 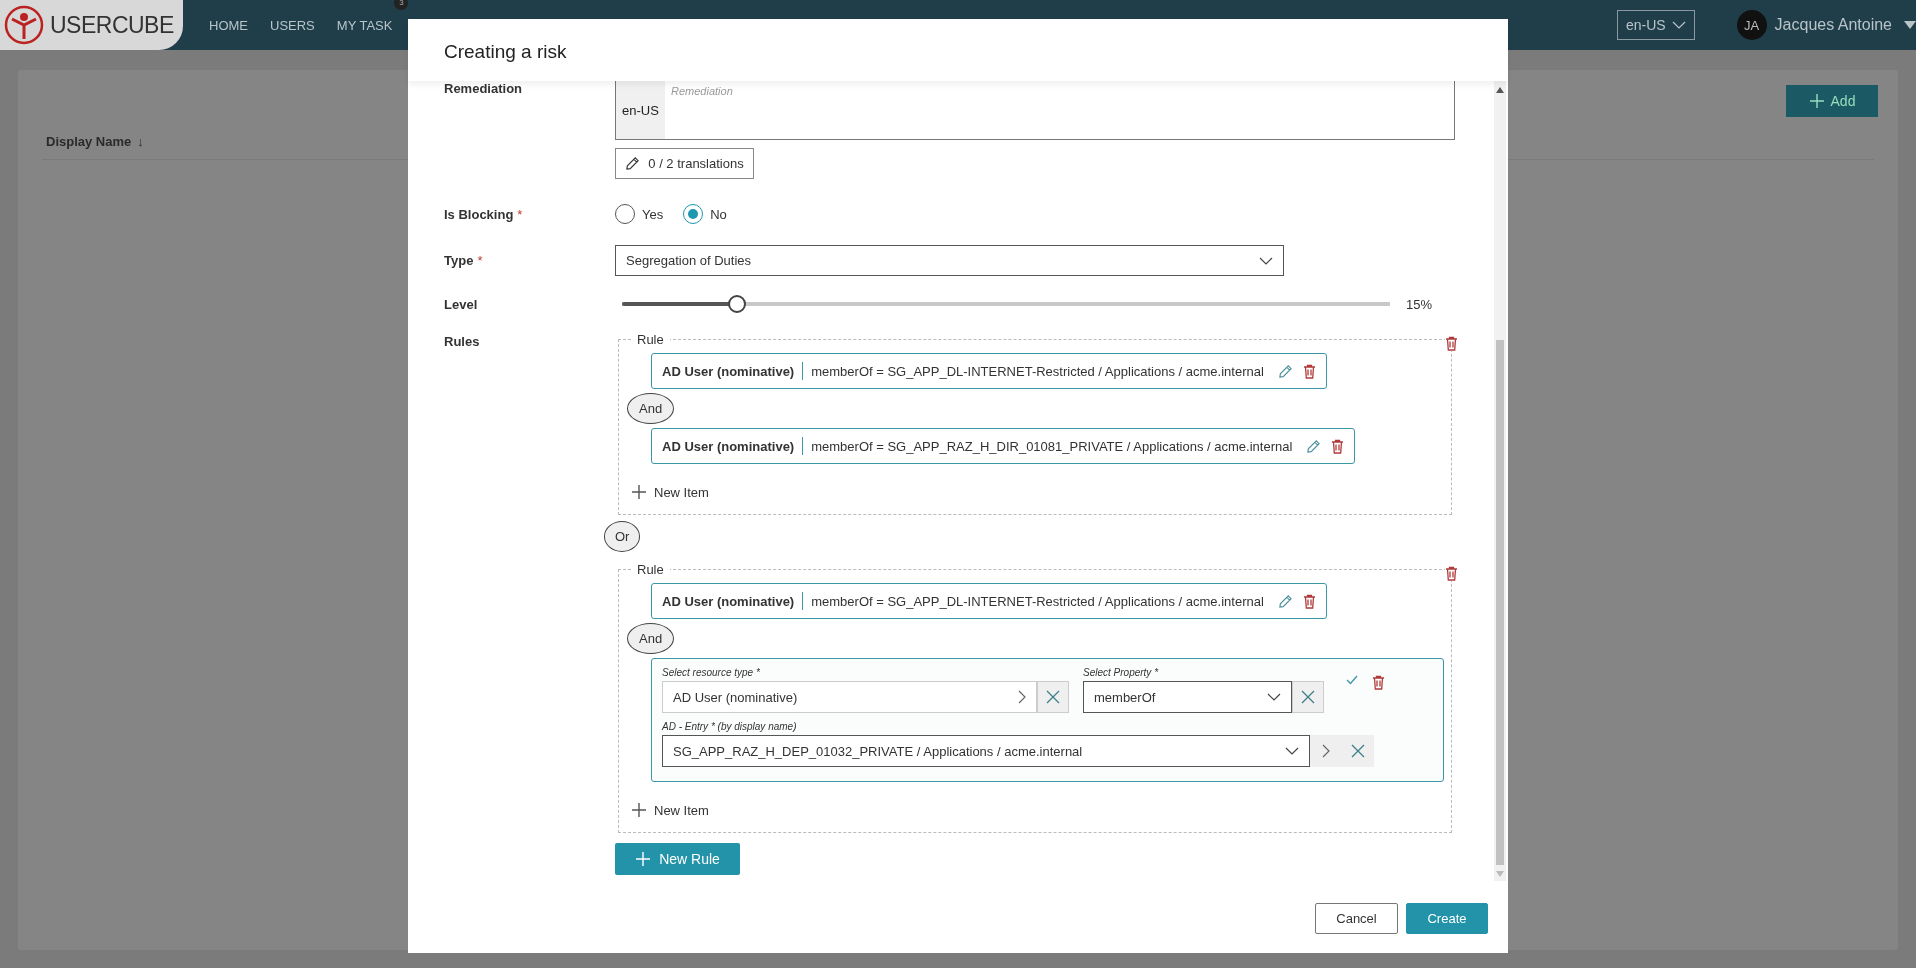 What do you see at coordinates (677, 859) in the screenshot?
I see `new-rule-button: New Rule` at bounding box center [677, 859].